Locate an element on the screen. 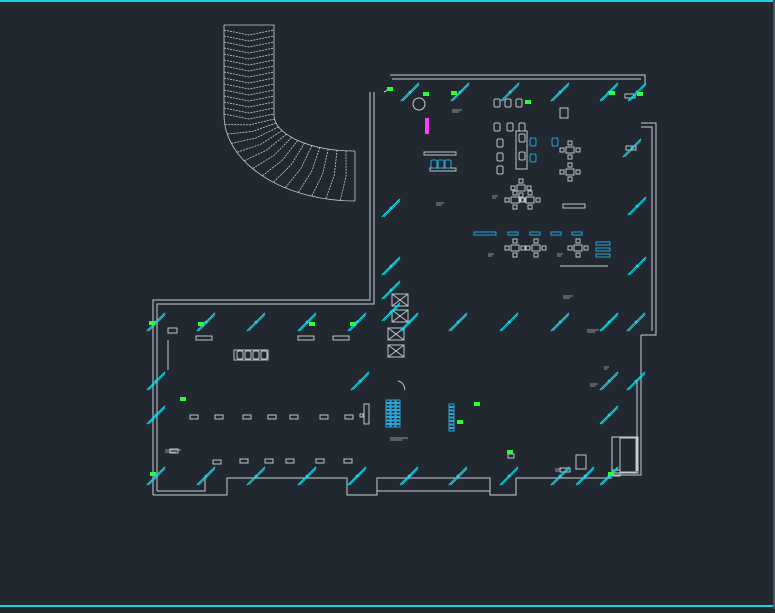 This screenshot has width=775, height=613. room-corner-se is located at coordinates (625, 455).